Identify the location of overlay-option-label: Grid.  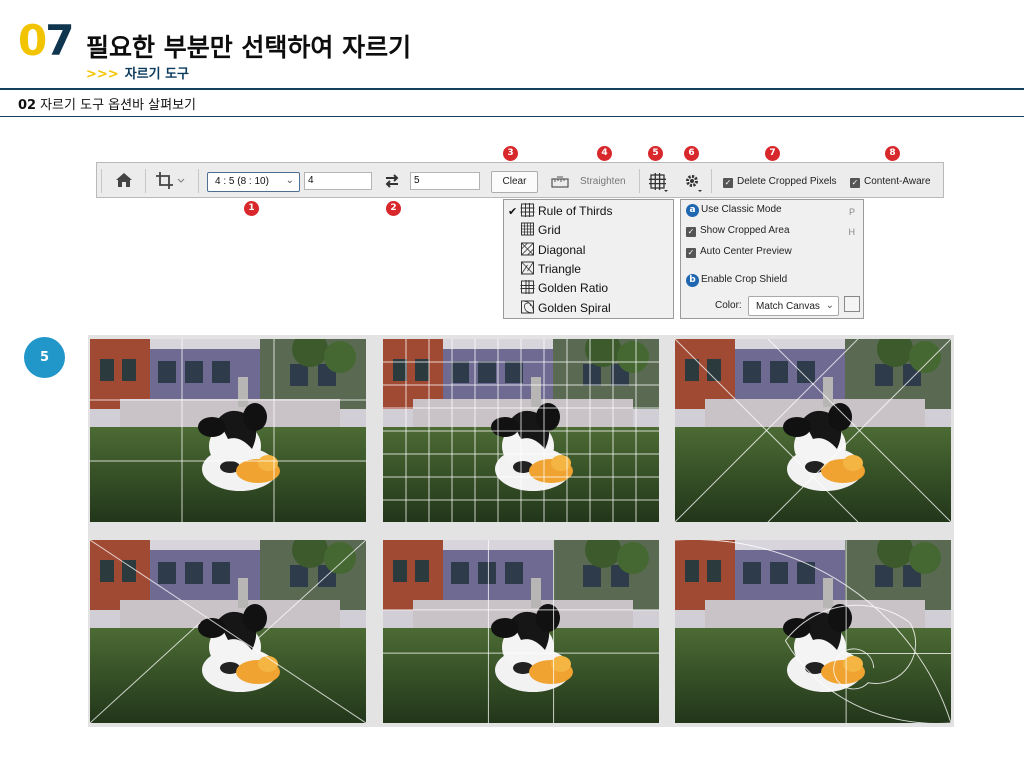
(549, 230).